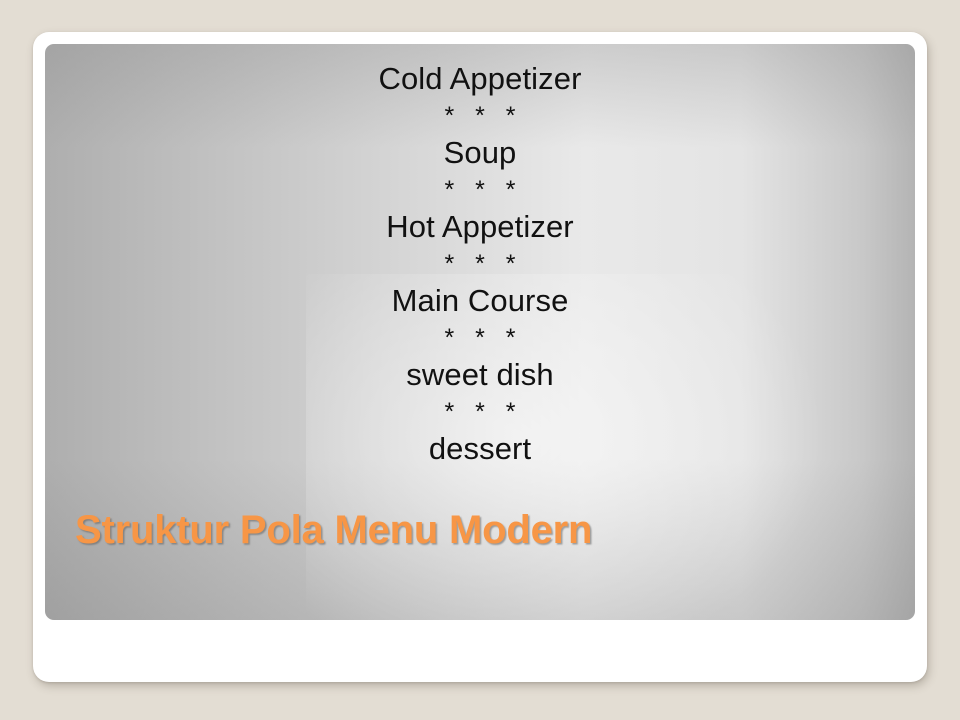 The height and width of the screenshot is (720, 960). What do you see at coordinates (480, 300) in the screenshot?
I see `menu-course-main-course: Main Course` at bounding box center [480, 300].